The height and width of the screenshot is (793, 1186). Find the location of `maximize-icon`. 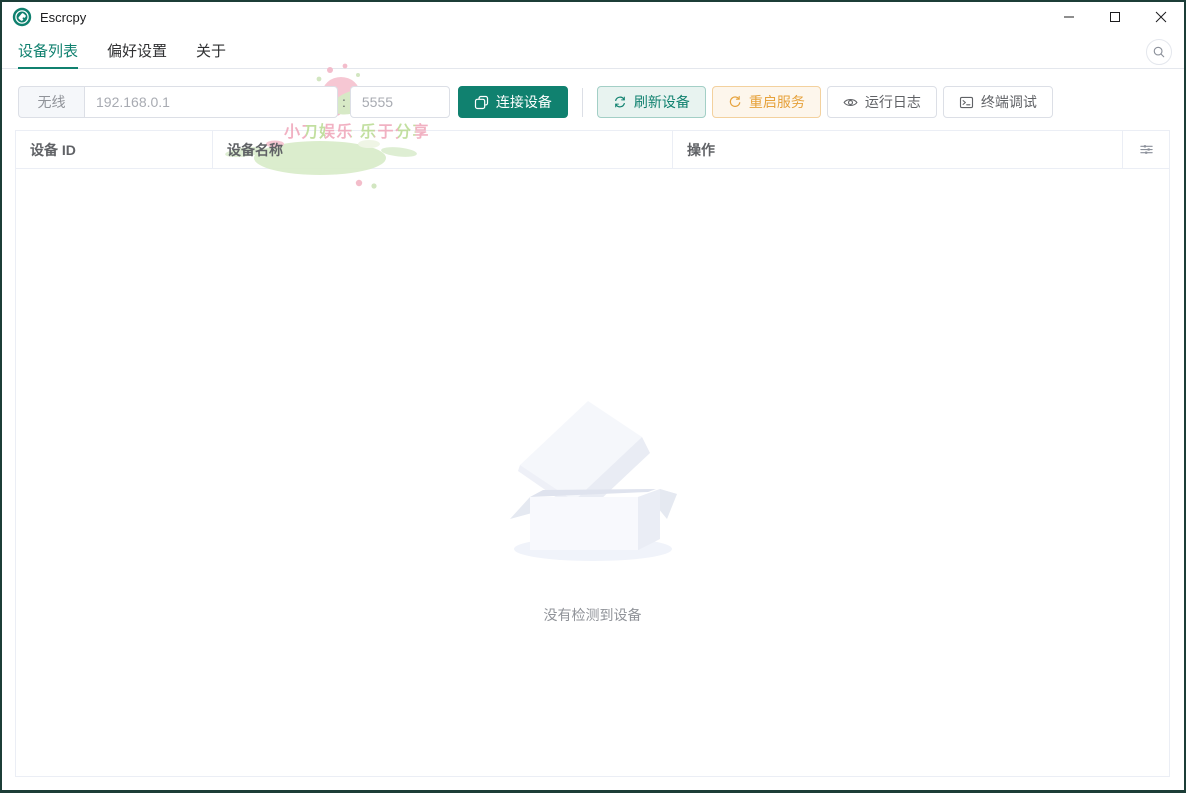

maximize-icon is located at coordinates (1115, 17).